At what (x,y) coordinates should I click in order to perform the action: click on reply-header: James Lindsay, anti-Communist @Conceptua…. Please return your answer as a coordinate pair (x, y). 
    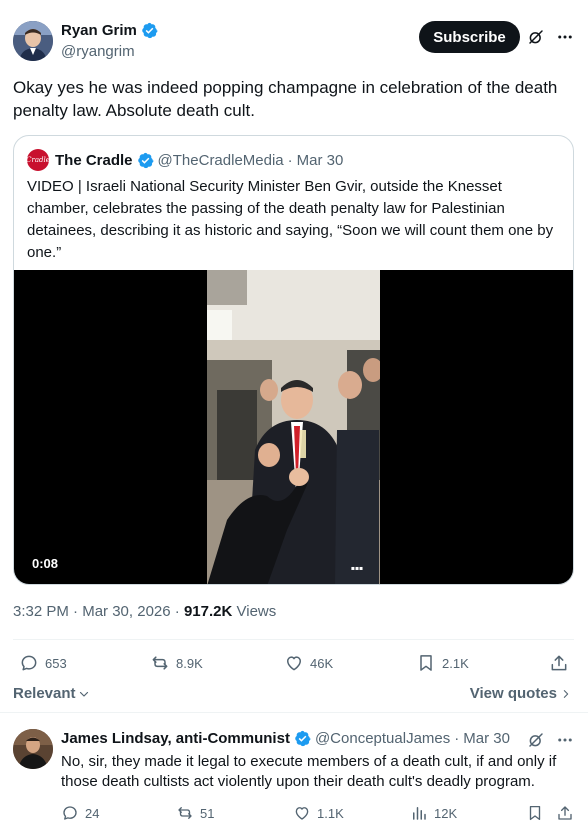
    Looking at the image, I should click on (285, 738).